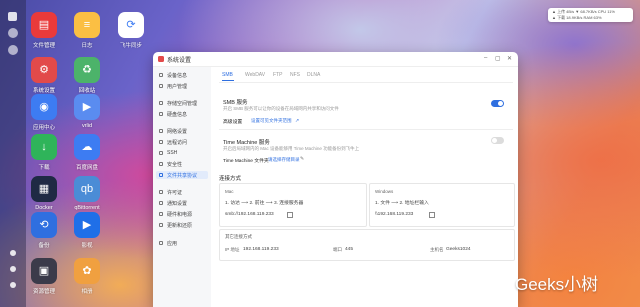  What do you see at coordinates (13, 269) in the screenshot?
I see `info-icon` at bounding box center [13, 269].